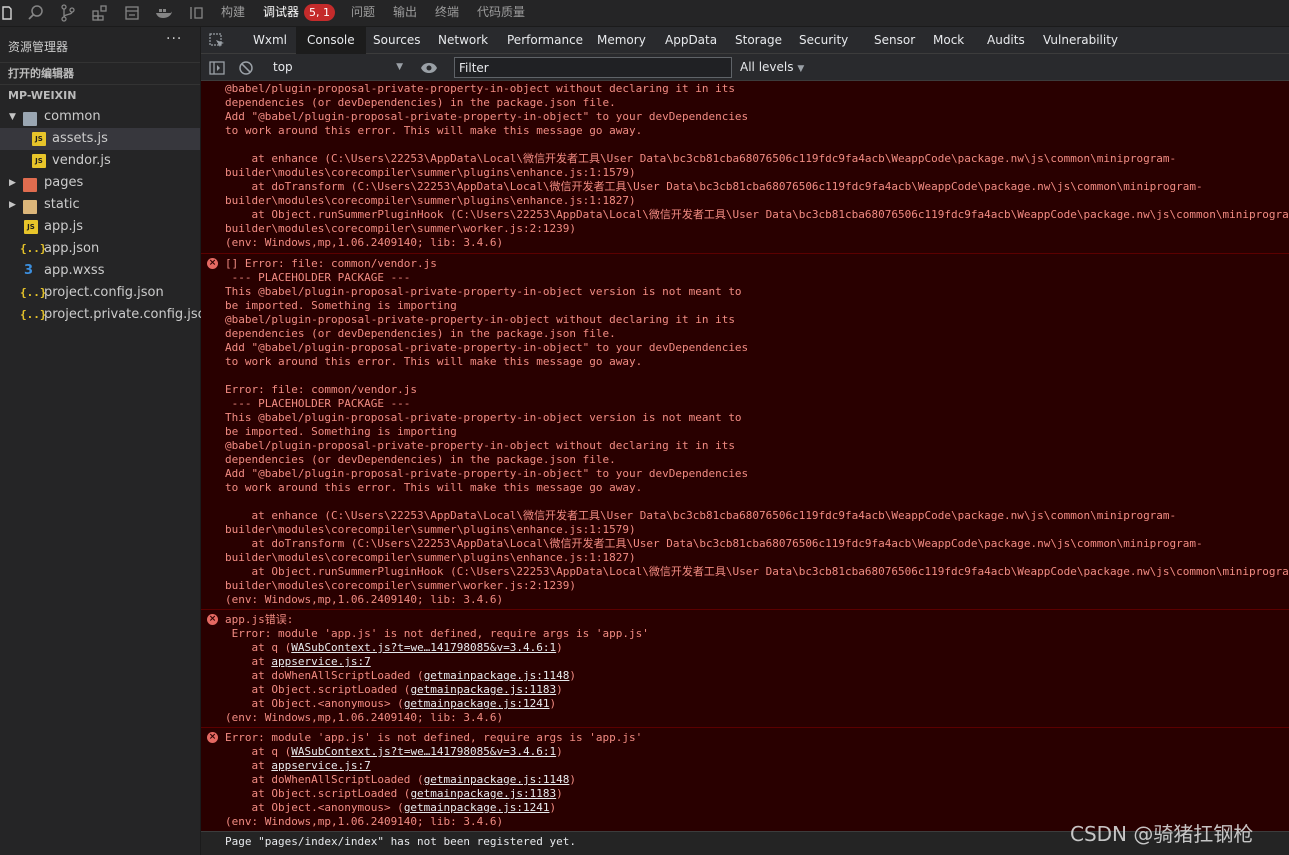 This screenshot has width=1289, height=855. I want to click on console-line: --- PLACEHOLDER PACKAGE ---, so click(318, 403).